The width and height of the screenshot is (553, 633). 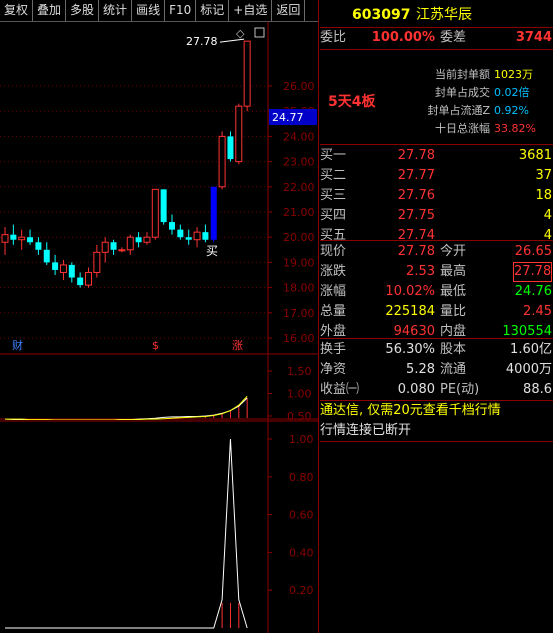 What do you see at coordinates (299, 237) in the screenshot?
I see `price-tick-label: 20.00` at bounding box center [299, 237].